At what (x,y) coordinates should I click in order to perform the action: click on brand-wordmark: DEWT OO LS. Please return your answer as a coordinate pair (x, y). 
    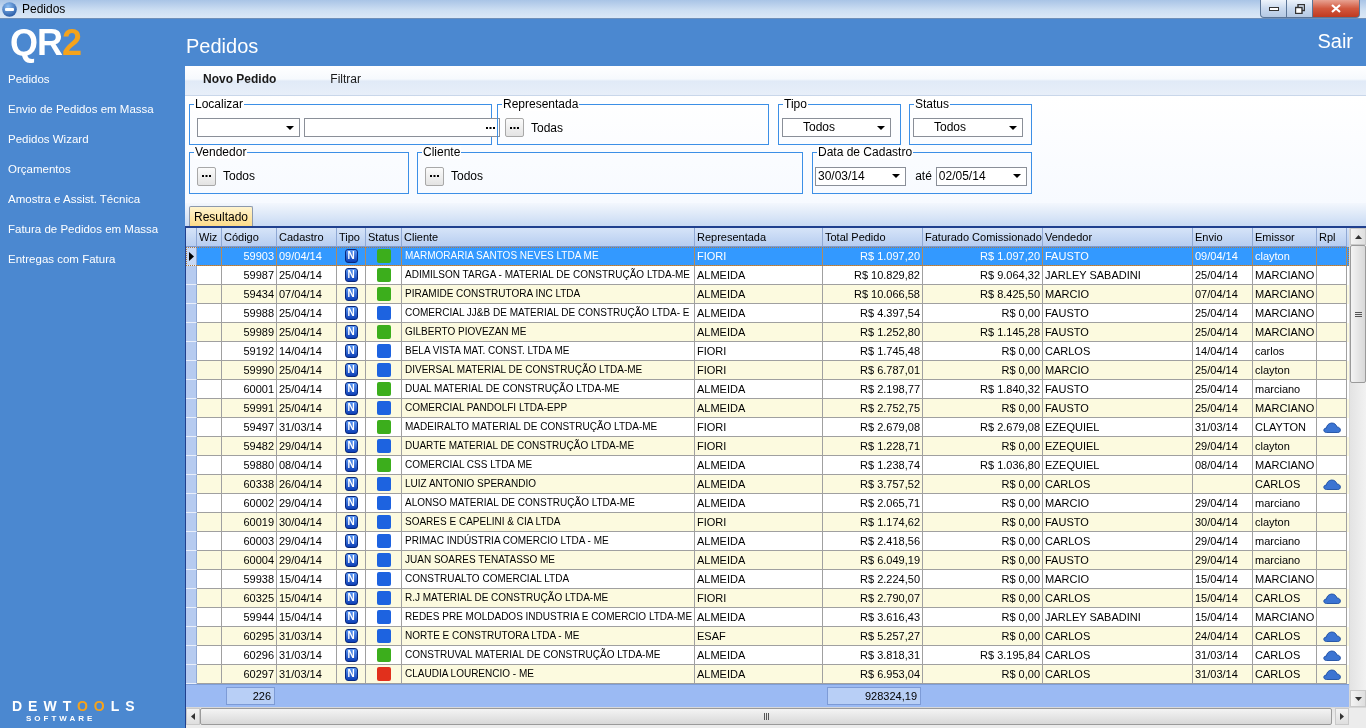
    Looking at the image, I should click on (76, 706).